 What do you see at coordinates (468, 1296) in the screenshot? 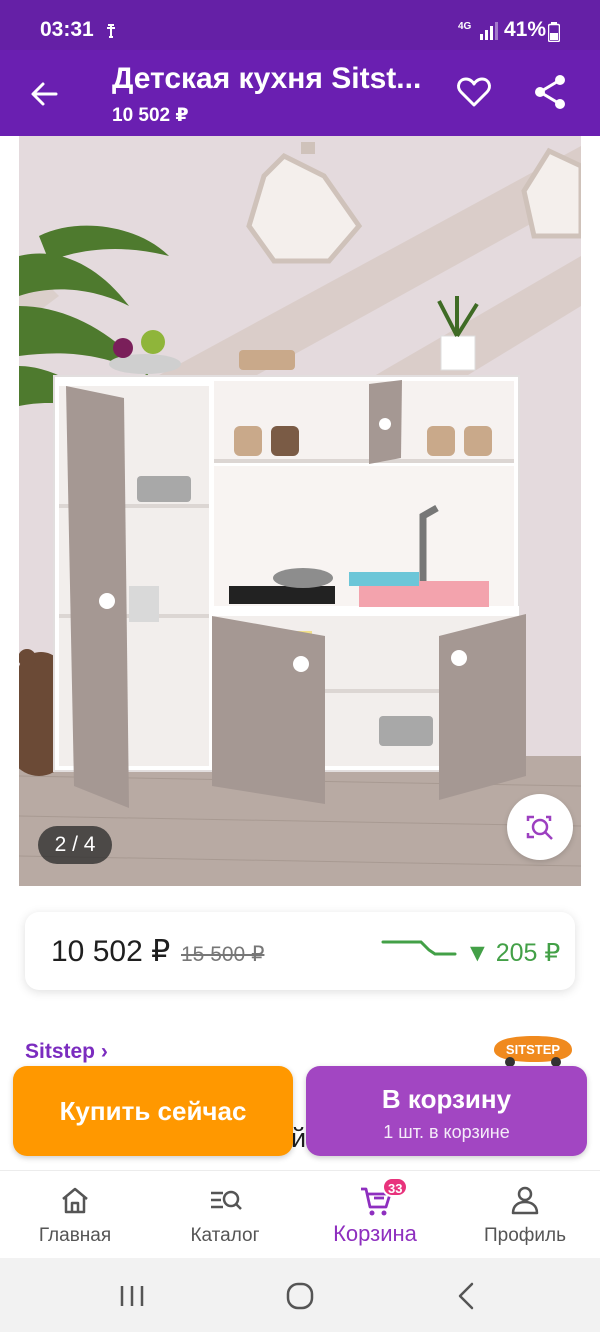
I see `back-chevron-icon` at bounding box center [468, 1296].